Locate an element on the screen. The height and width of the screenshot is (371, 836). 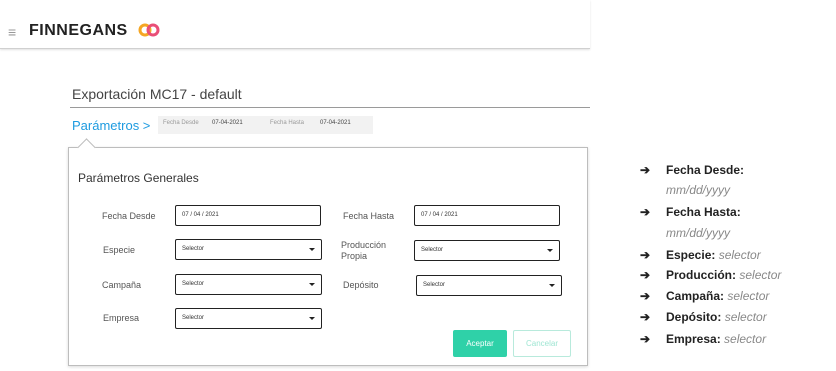
fecha-desde-label: Fecha Desde is located at coordinates (129, 216).